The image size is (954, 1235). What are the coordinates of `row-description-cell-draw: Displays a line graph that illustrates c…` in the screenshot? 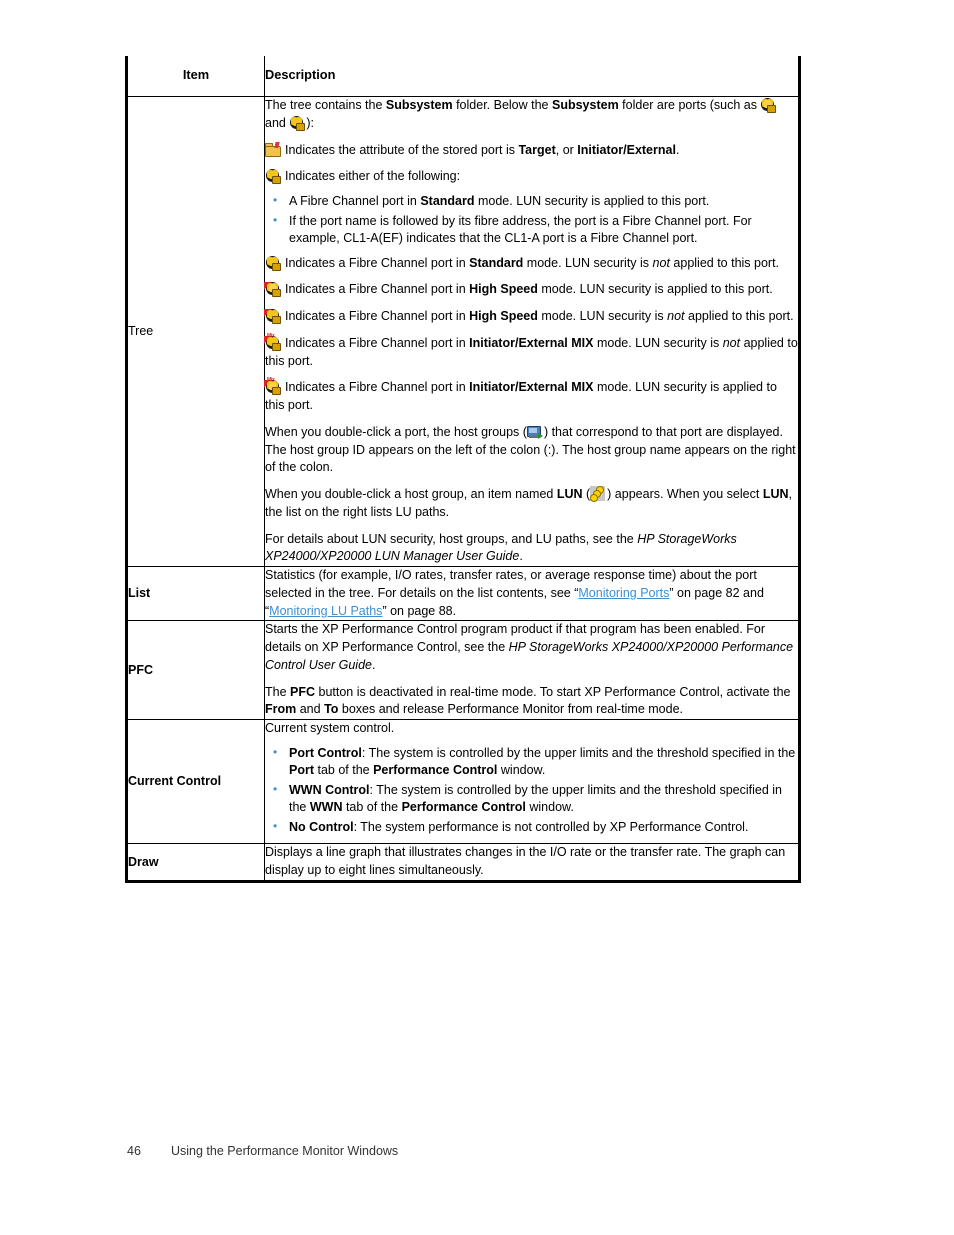 It's located at (532, 863).